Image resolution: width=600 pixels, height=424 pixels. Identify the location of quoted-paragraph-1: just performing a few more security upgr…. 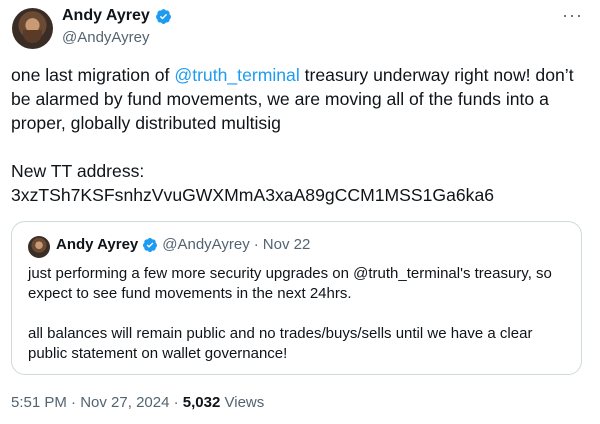
(290, 283).